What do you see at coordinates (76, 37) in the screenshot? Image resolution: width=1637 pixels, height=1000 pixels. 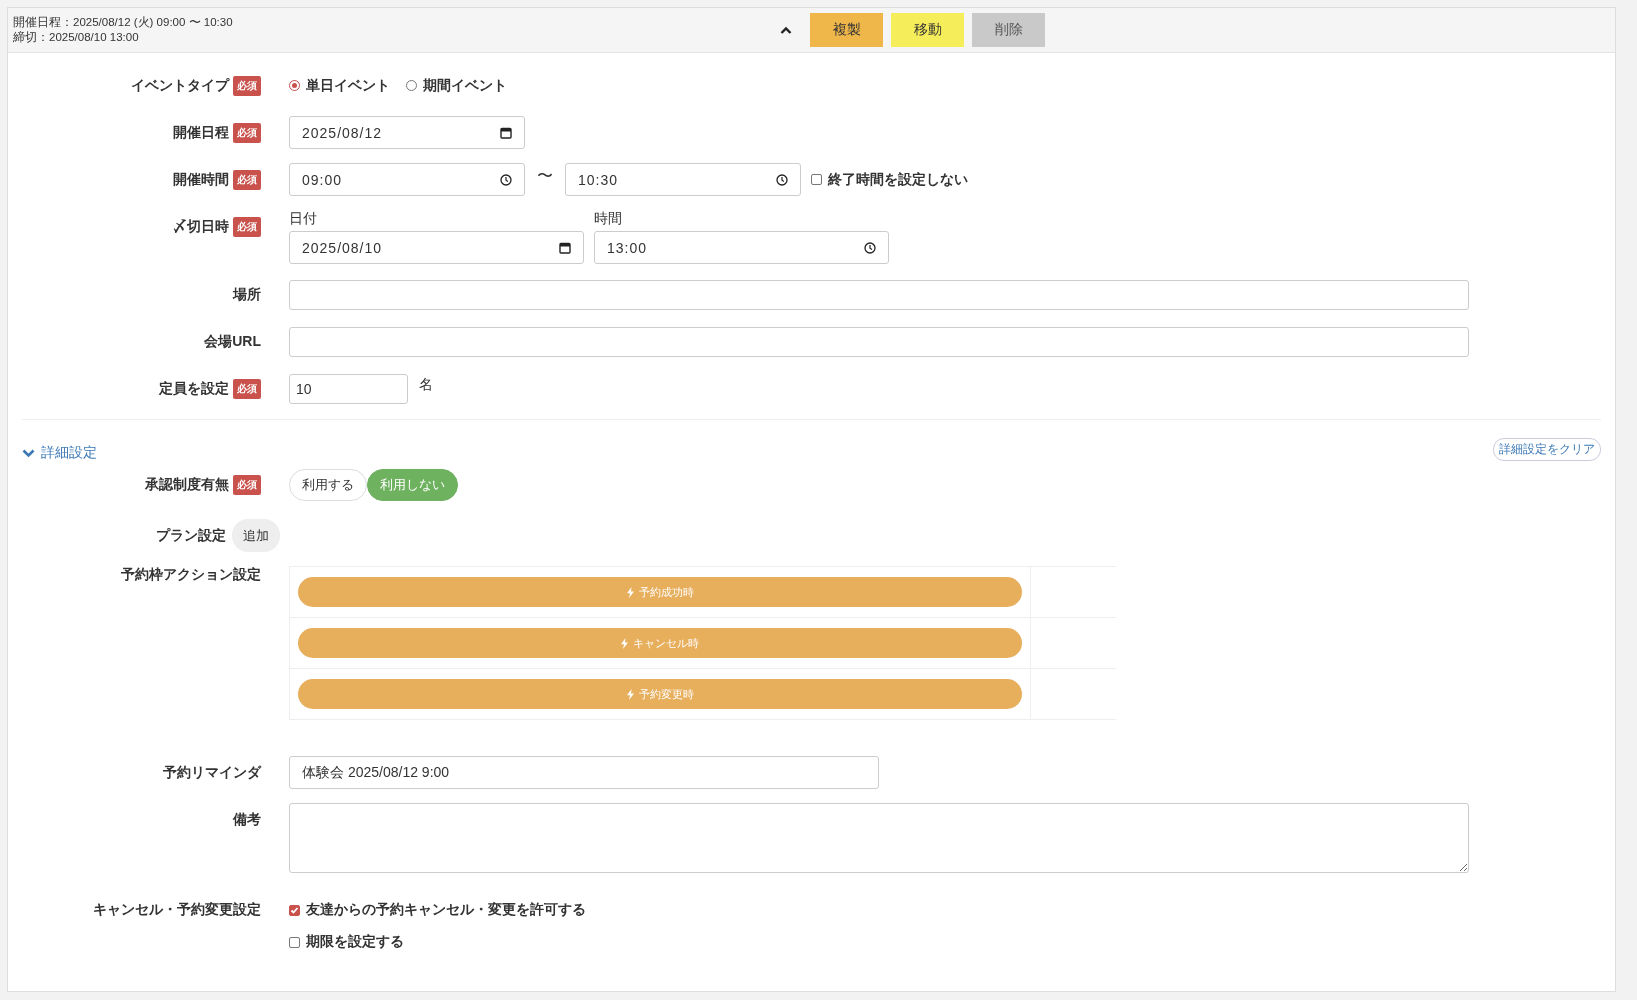 I see `summary-text: 締切：2025/08/10 13:00` at bounding box center [76, 37].